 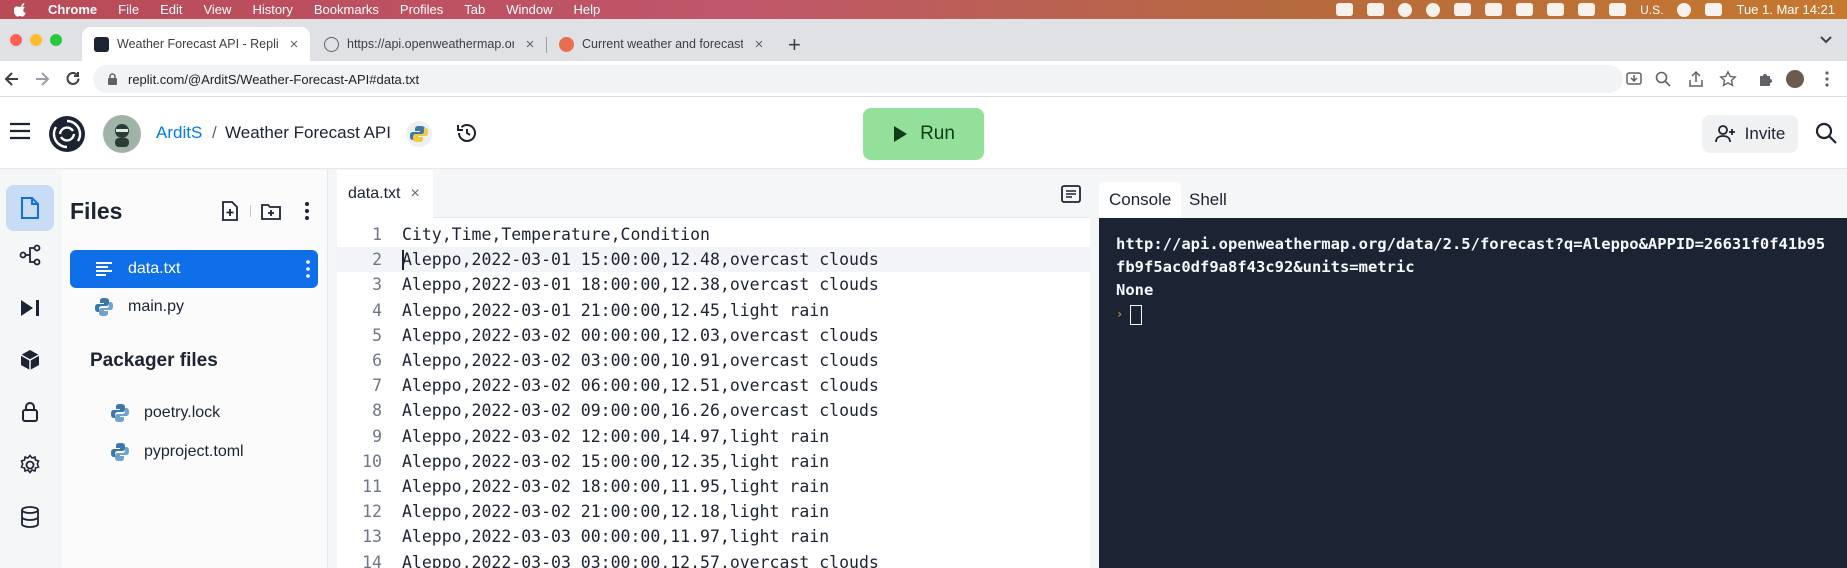 What do you see at coordinates (73, 79) in the screenshot?
I see `reload-icon` at bounding box center [73, 79].